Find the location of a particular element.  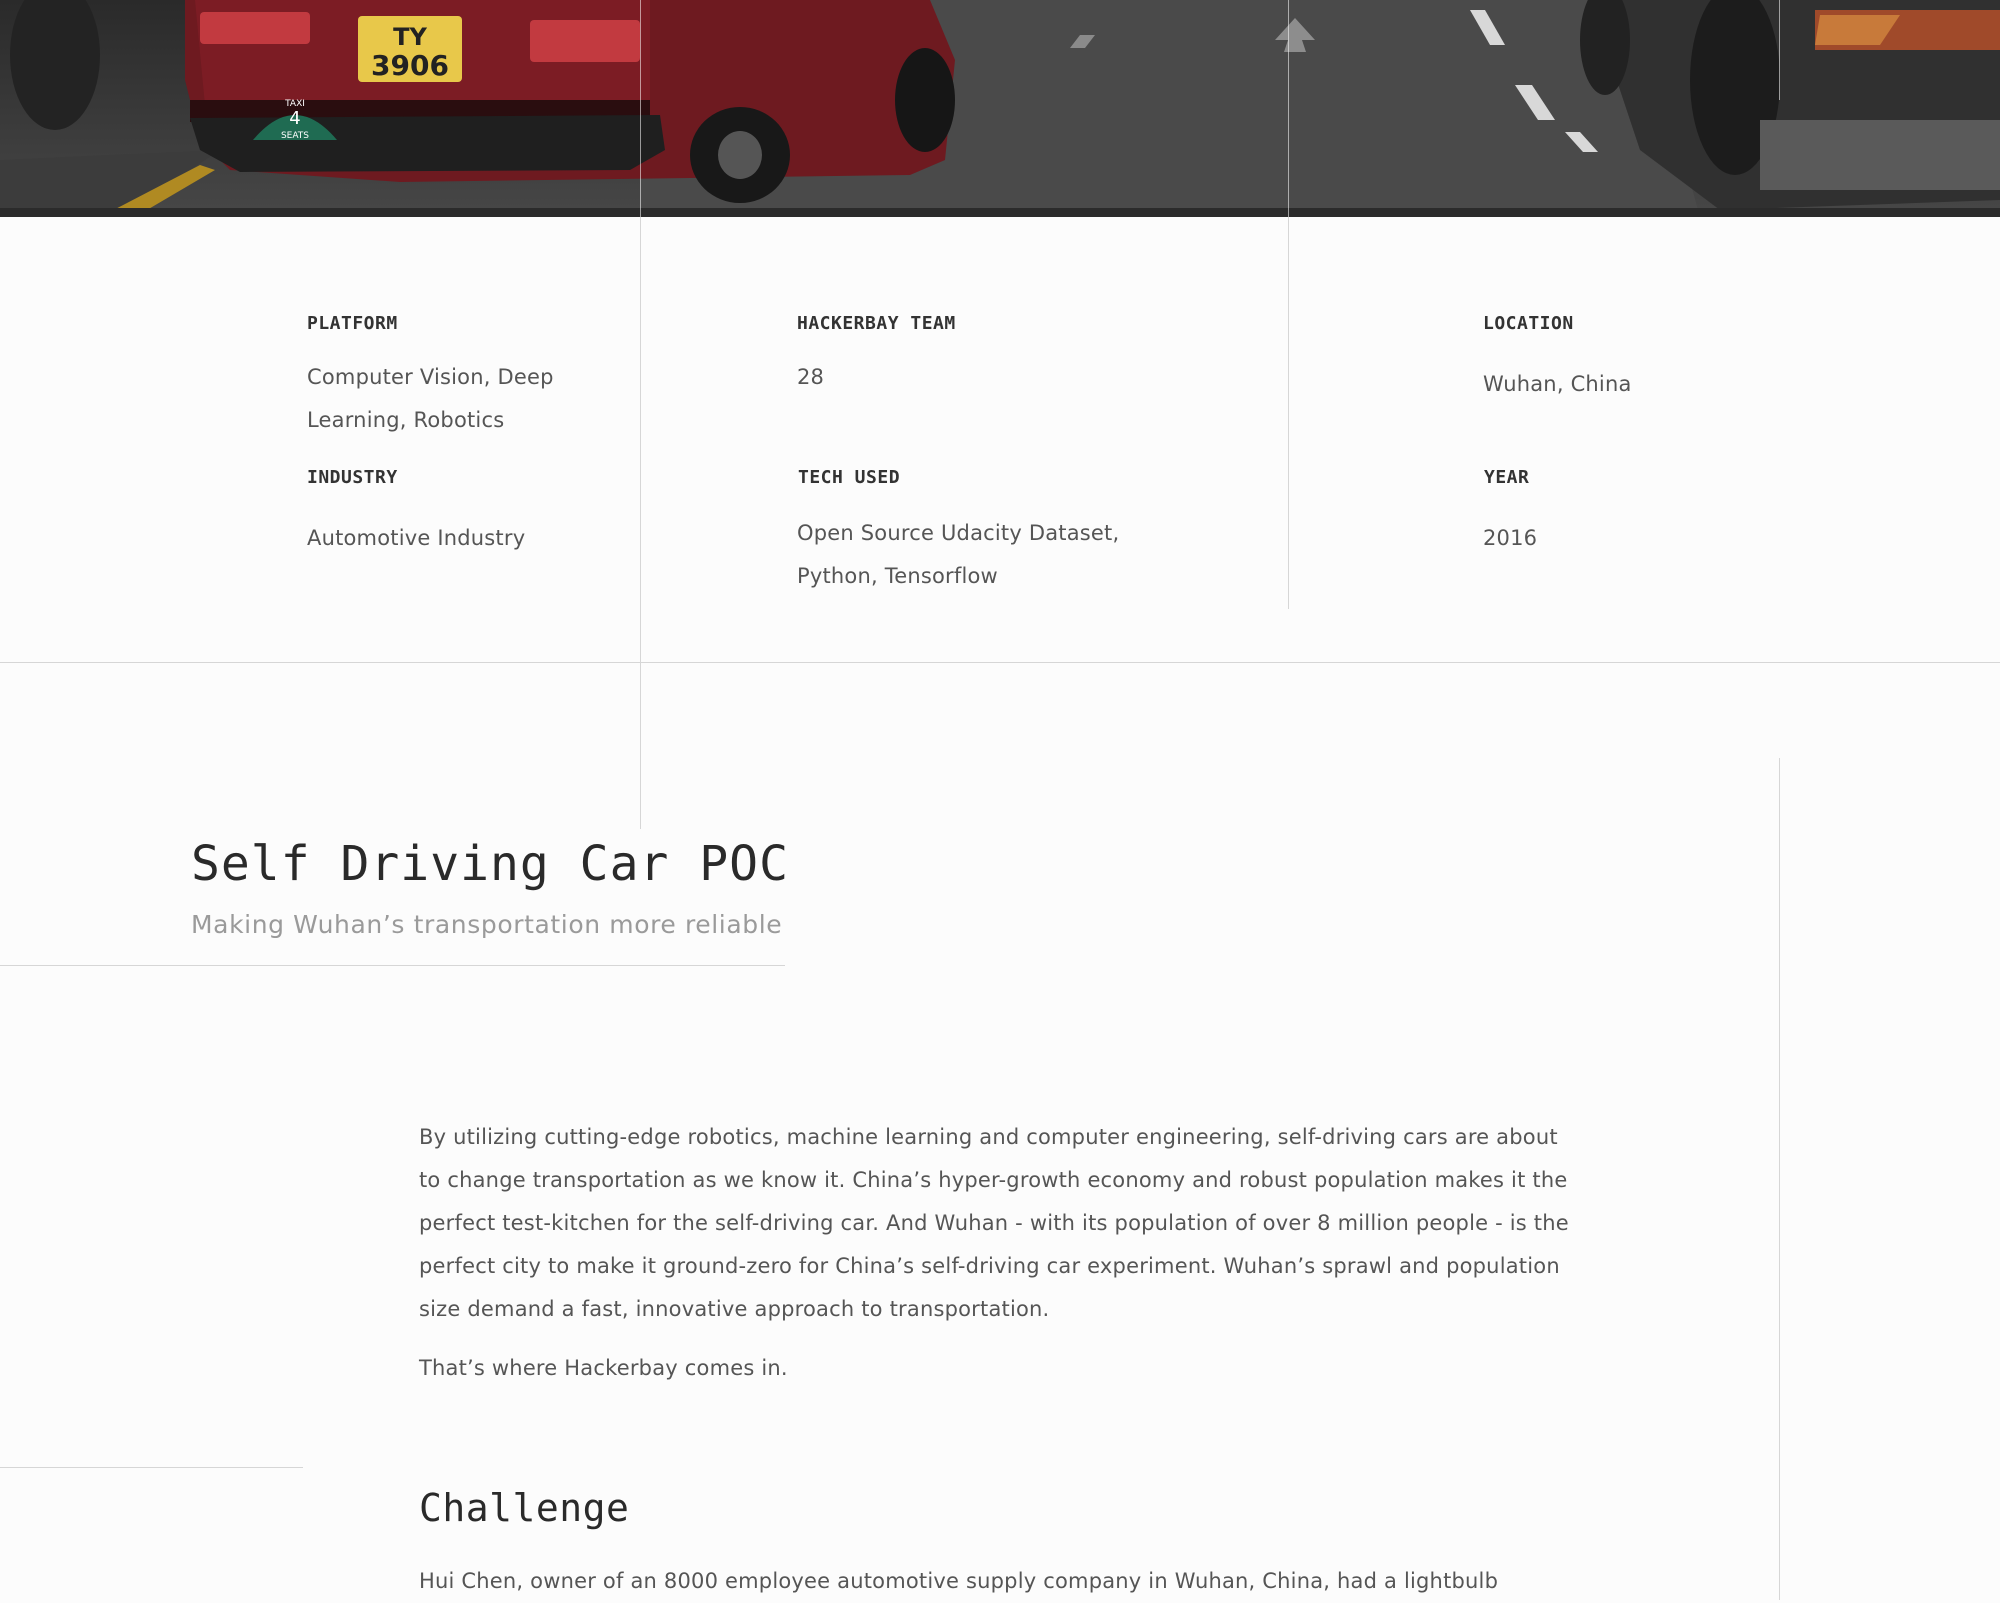

location-value: Wuhan, China is located at coordinates (1557, 384).